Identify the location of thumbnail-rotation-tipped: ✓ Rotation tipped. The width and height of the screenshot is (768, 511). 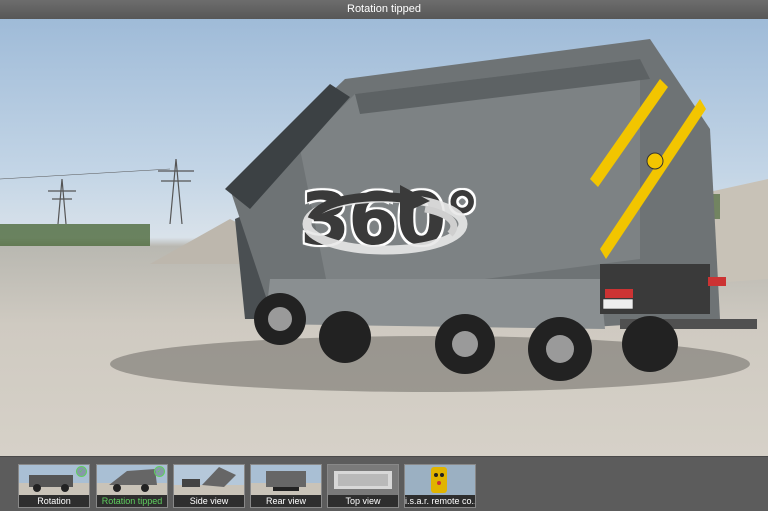
(132, 486).